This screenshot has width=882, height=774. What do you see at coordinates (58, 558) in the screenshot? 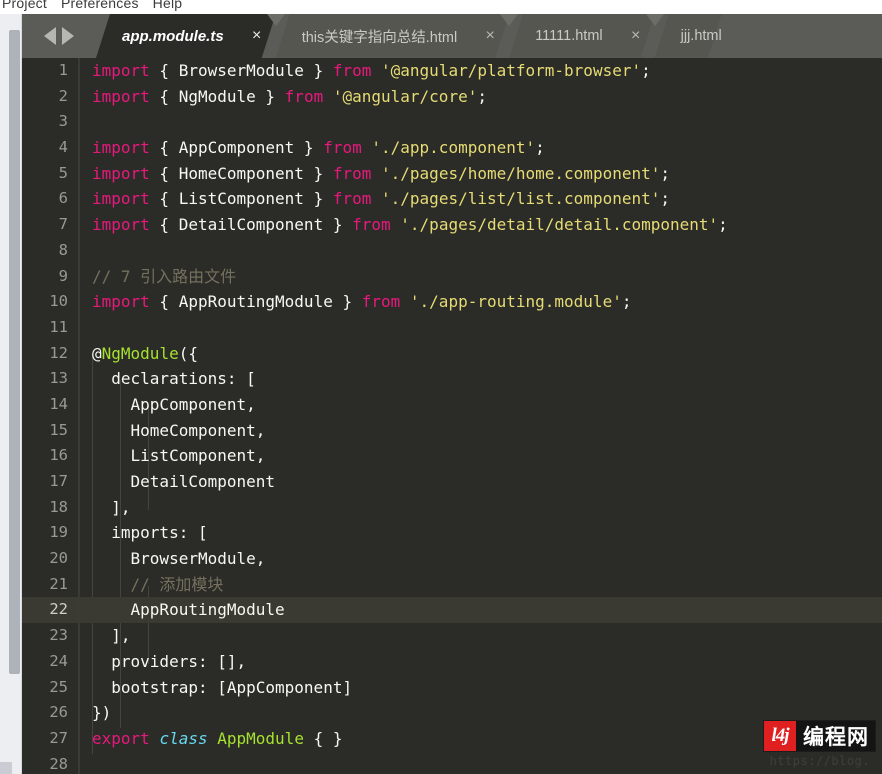
I see `line-number: 20` at bounding box center [58, 558].